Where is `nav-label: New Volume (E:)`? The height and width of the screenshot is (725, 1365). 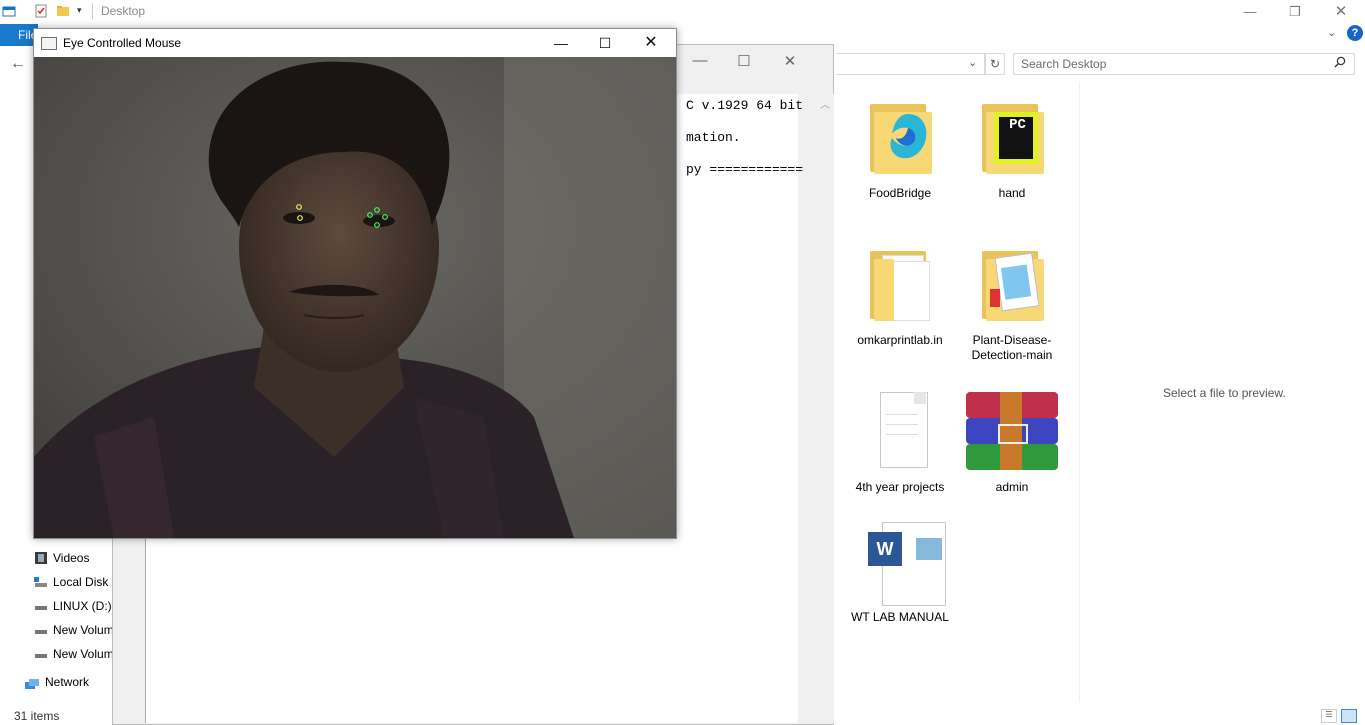
nav-label: New Volume (E:) is located at coordinates (82, 630).